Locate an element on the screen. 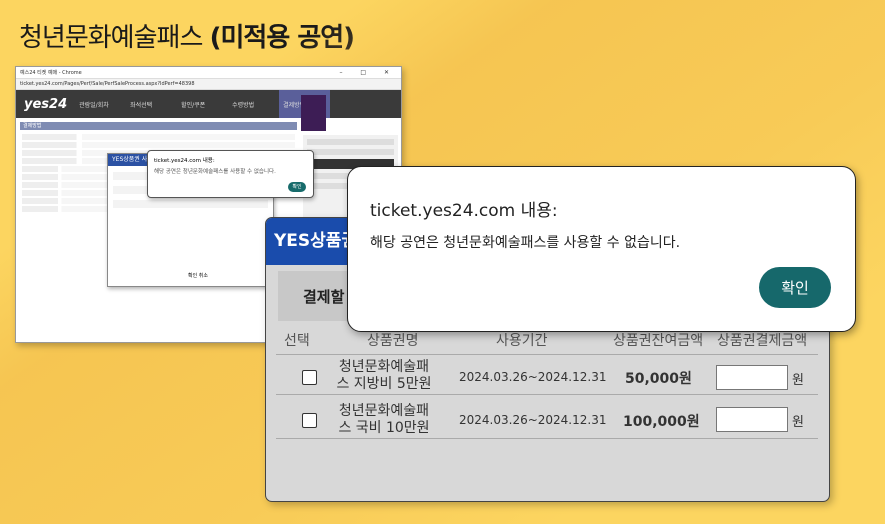 The width and height of the screenshot is (885, 524). browser-tab-title: 예스24 티켓 예매 - Chrome is located at coordinates (51, 73).